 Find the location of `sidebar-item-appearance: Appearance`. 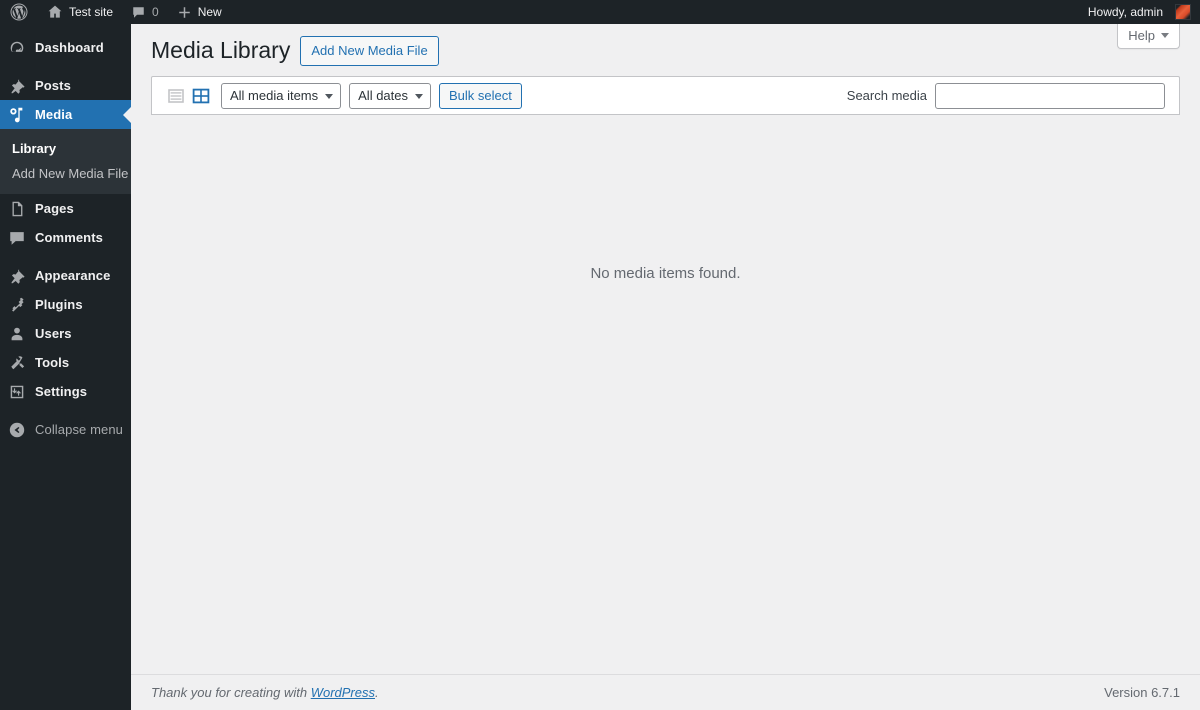

sidebar-item-appearance: Appearance is located at coordinates (65, 275).